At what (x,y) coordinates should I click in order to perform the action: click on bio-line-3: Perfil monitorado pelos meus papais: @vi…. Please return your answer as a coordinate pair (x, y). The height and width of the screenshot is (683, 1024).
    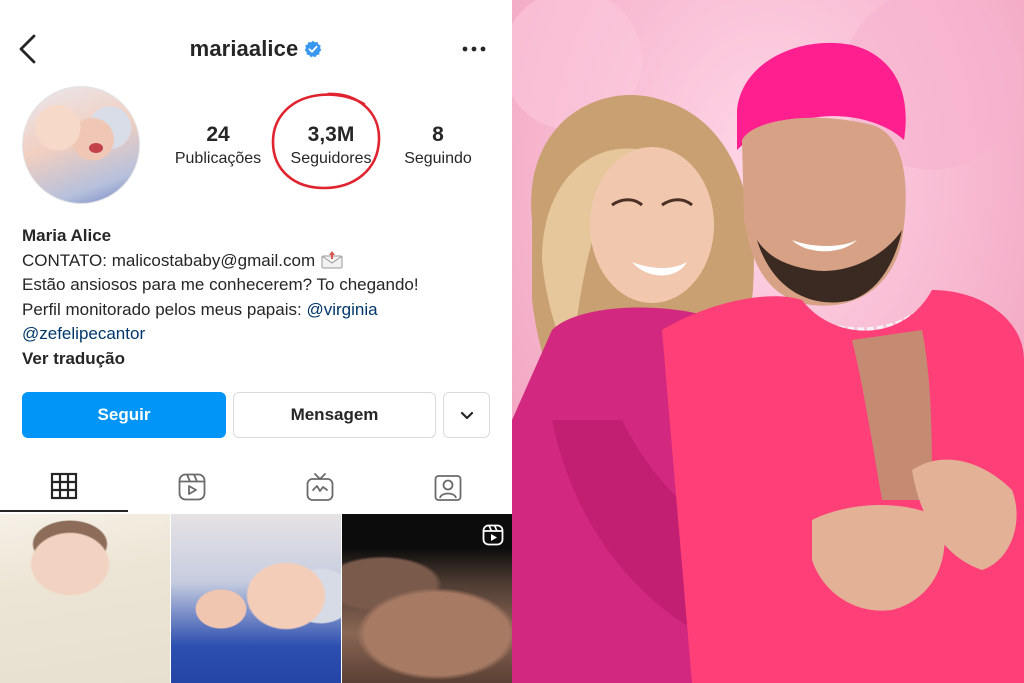
    Looking at the image, I should click on (262, 310).